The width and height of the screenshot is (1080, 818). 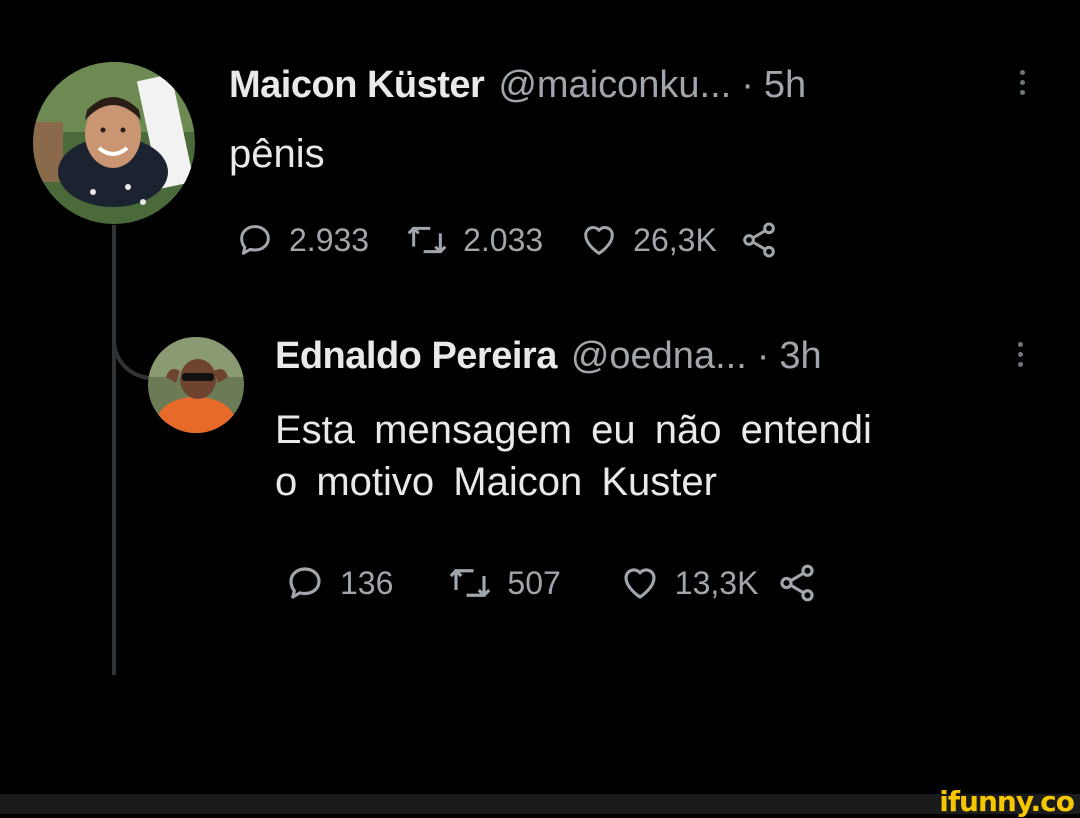 What do you see at coordinates (675, 239) in the screenshot?
I see `like-count: 26,3K` at bounding box center [675, 239].